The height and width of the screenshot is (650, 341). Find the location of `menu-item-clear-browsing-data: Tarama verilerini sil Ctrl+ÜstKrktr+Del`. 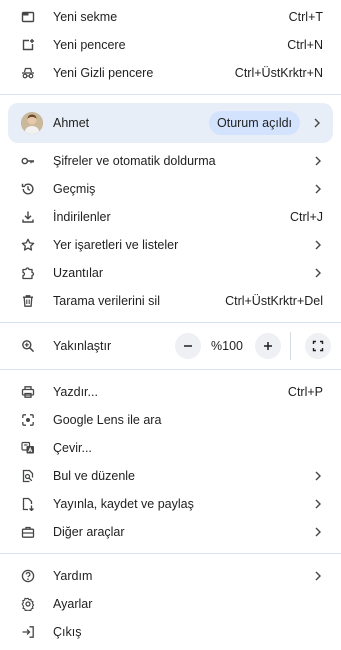

menu-item-clear-browsing-data: Tarama verilerini sil Ctrl+ÜstKrktr+Del is located at coordinates (170, 301).